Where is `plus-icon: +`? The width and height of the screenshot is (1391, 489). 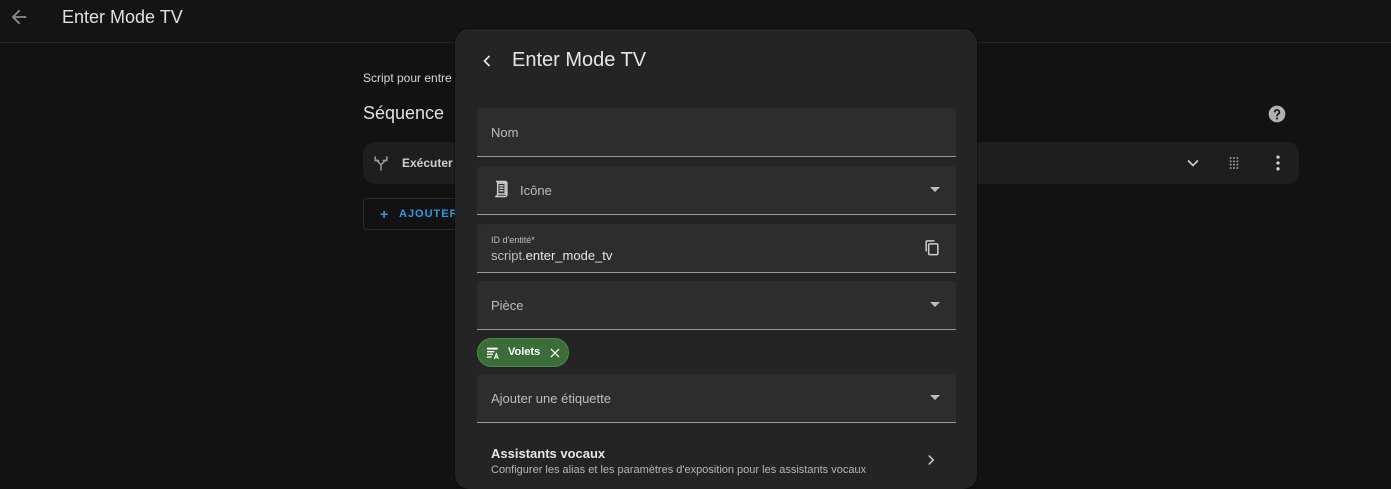 plus-icon: + is located at coordinates (385, 214).